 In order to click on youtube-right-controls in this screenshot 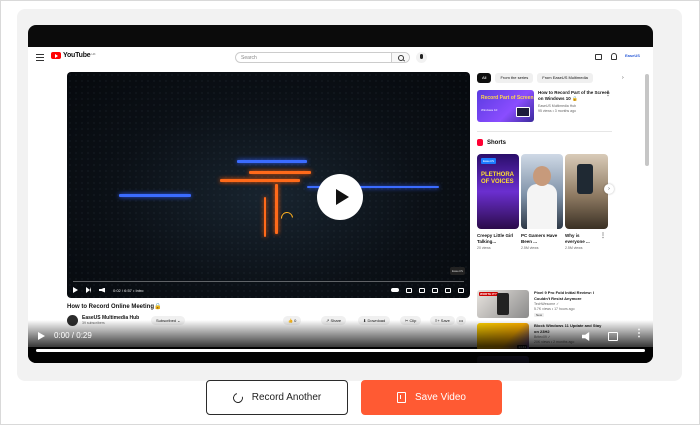, I will do `click(427, 290)`.